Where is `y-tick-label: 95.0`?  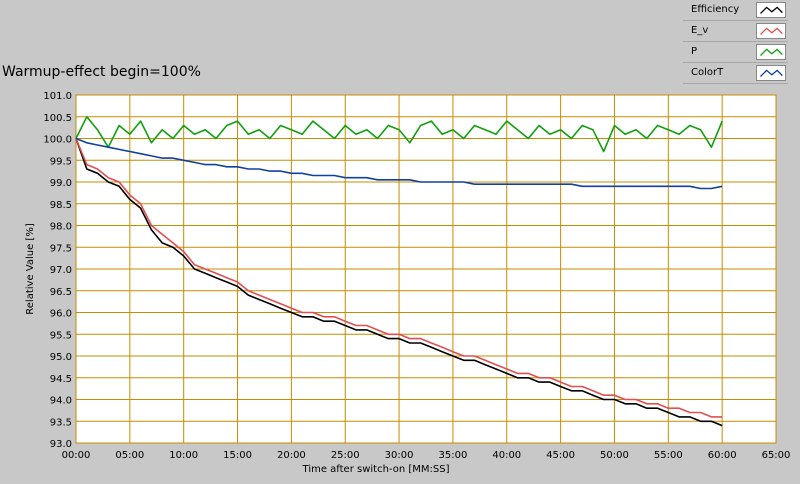
y-tick-label: 95.0 is located at coordinates (61, 357).